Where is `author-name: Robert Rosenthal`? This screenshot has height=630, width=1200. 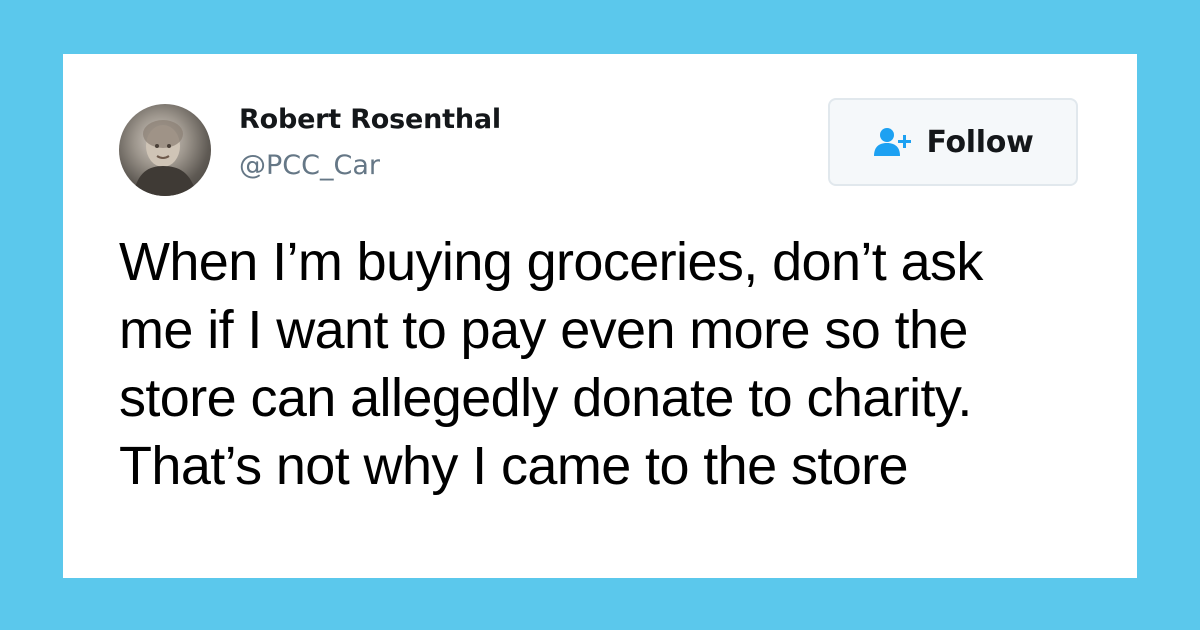 author-name: Robert Rosenthal is located at coordinates (370, 119).